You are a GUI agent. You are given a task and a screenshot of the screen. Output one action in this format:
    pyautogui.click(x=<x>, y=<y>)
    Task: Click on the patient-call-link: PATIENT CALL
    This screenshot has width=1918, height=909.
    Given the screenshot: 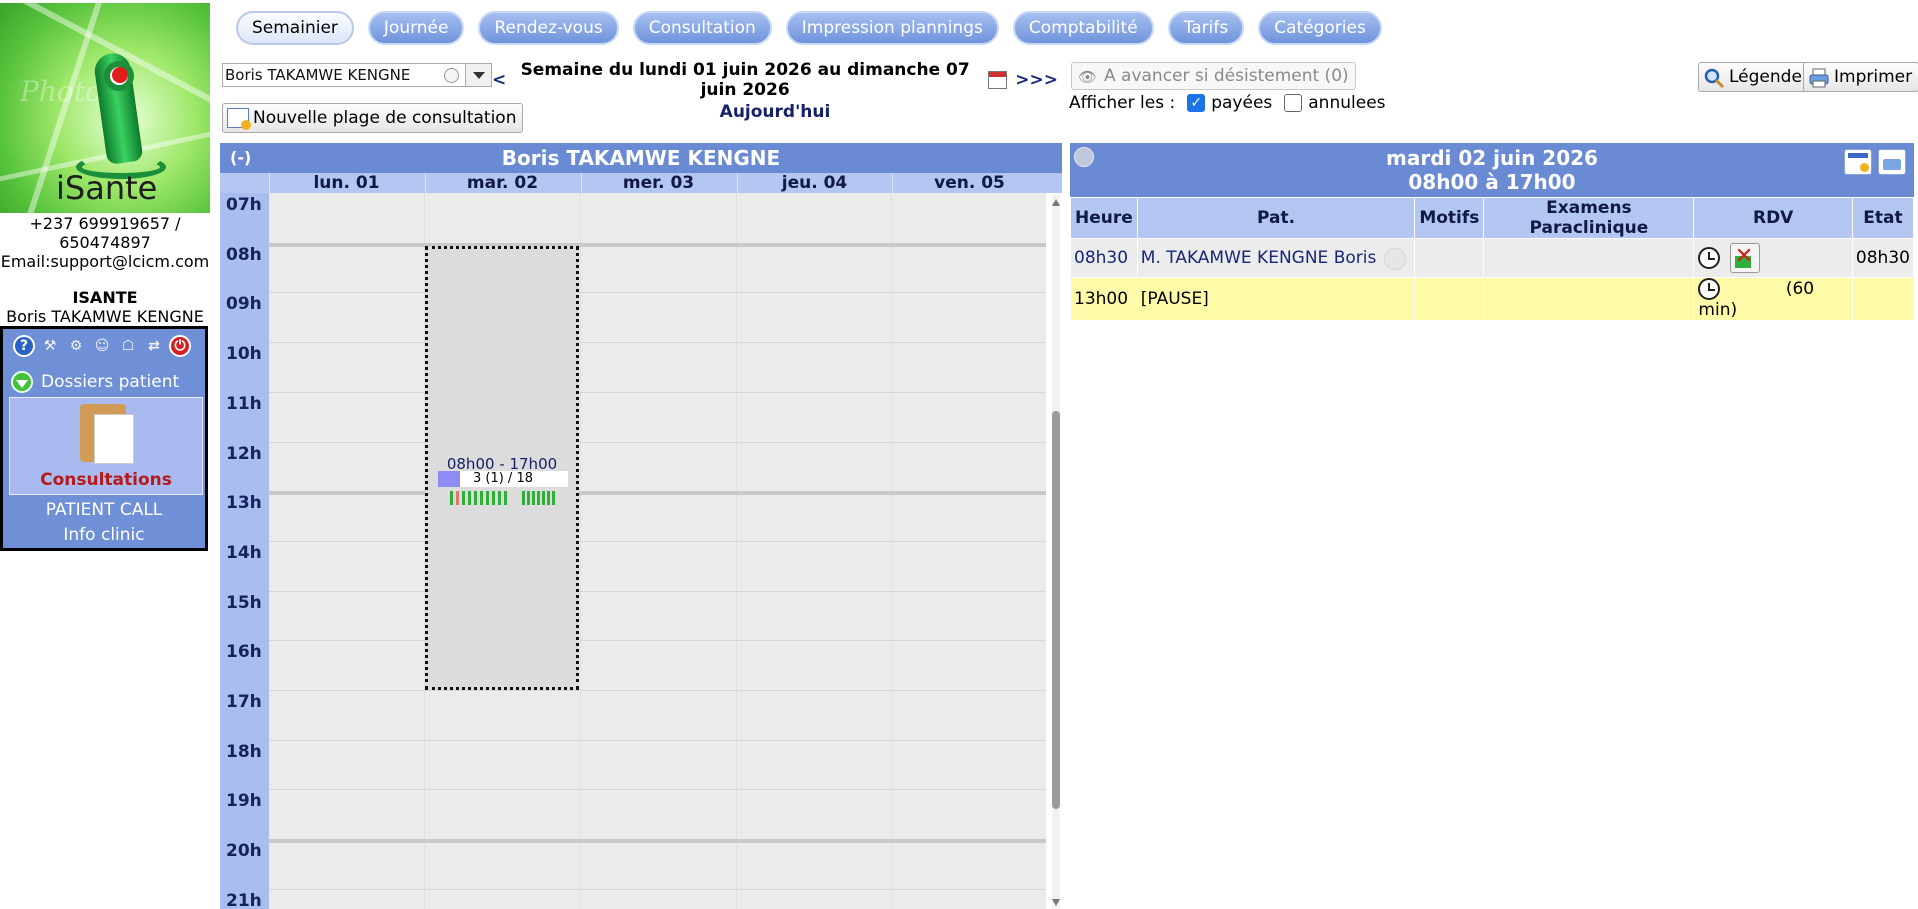 What is the action you would take?
    pyautogui.click(x=104, y=510)
    